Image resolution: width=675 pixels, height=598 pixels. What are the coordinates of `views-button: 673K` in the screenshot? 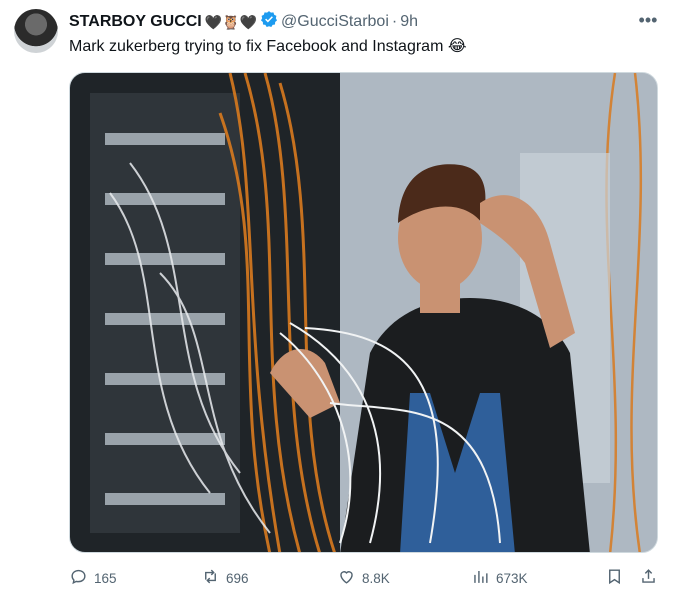 It's located at (499, 578).